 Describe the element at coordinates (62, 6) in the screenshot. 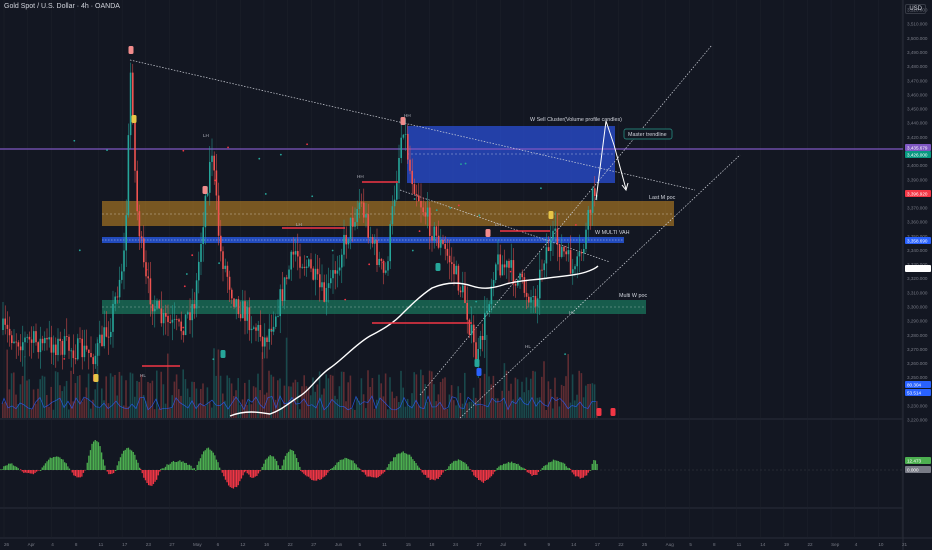

I see `symbol-title: Gold Spot / U.S. Dollar · 4h · OANDA` at that location.